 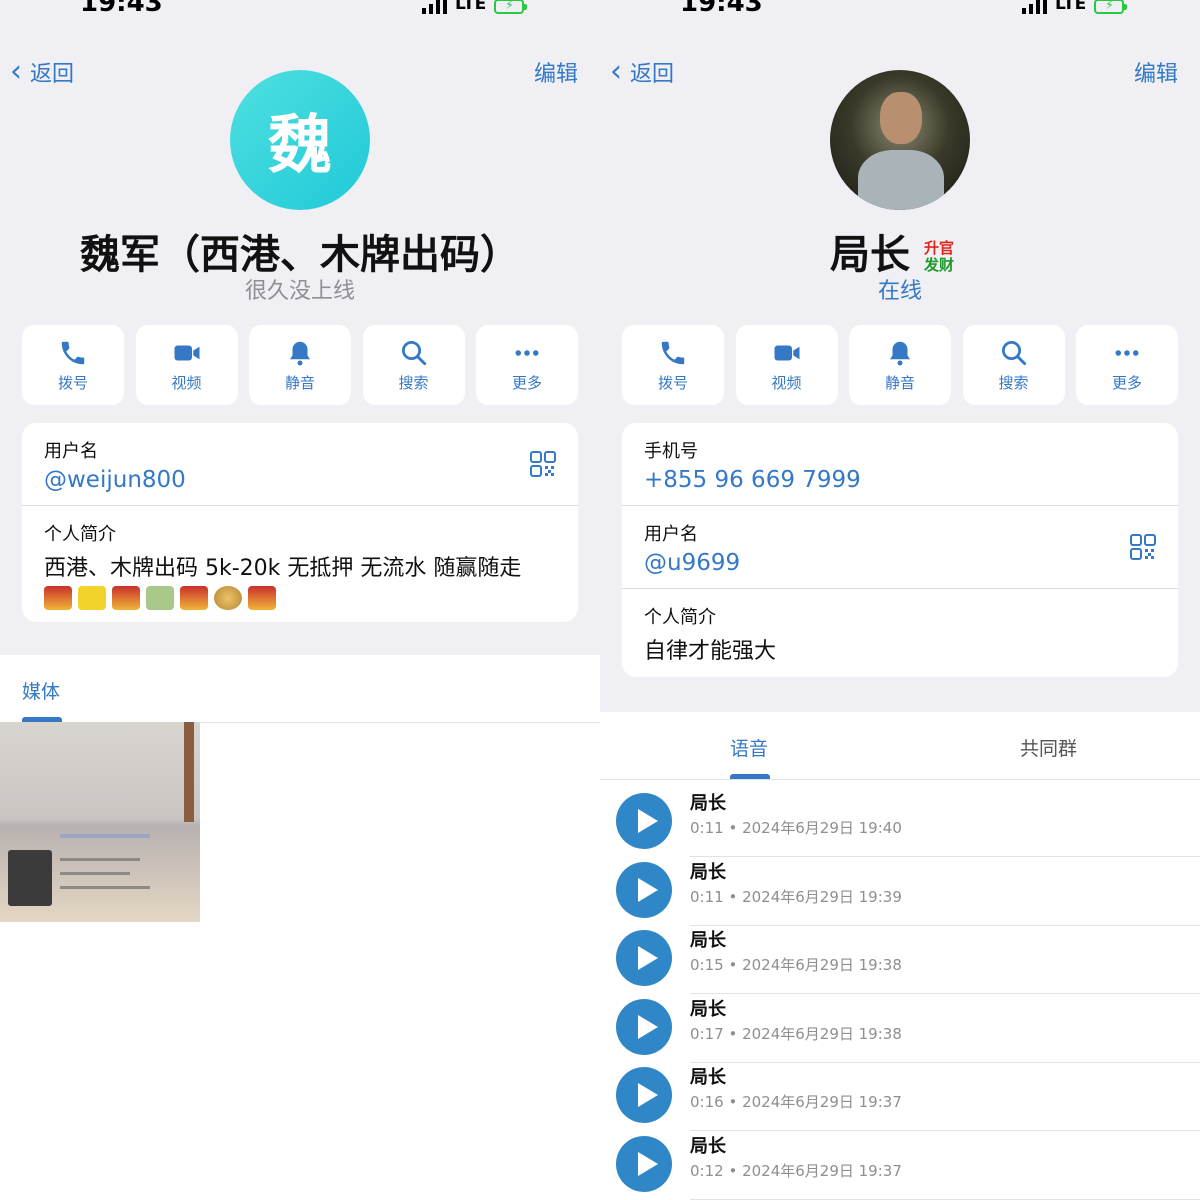 What do you see at coordinates (413, 352) in the screenshot?
I see `search-icon` at bounding box center [413, 352].